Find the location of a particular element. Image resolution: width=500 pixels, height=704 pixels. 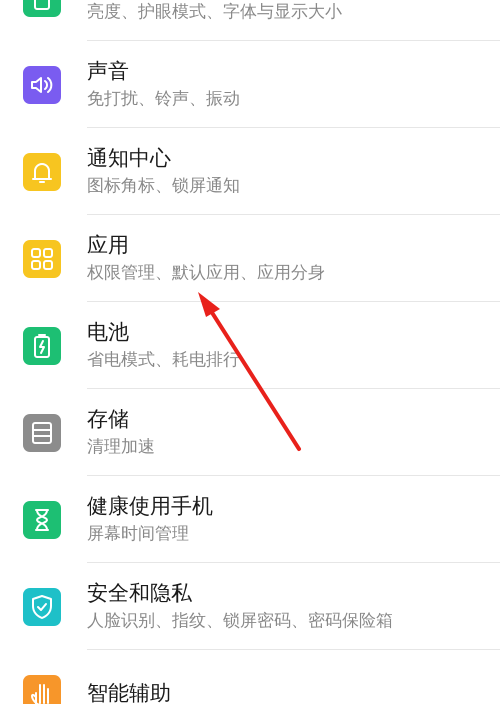

setting-description: 人脸识别、指纹、锁屏密码、密码保险箱 is located at coordinates (240, 621).